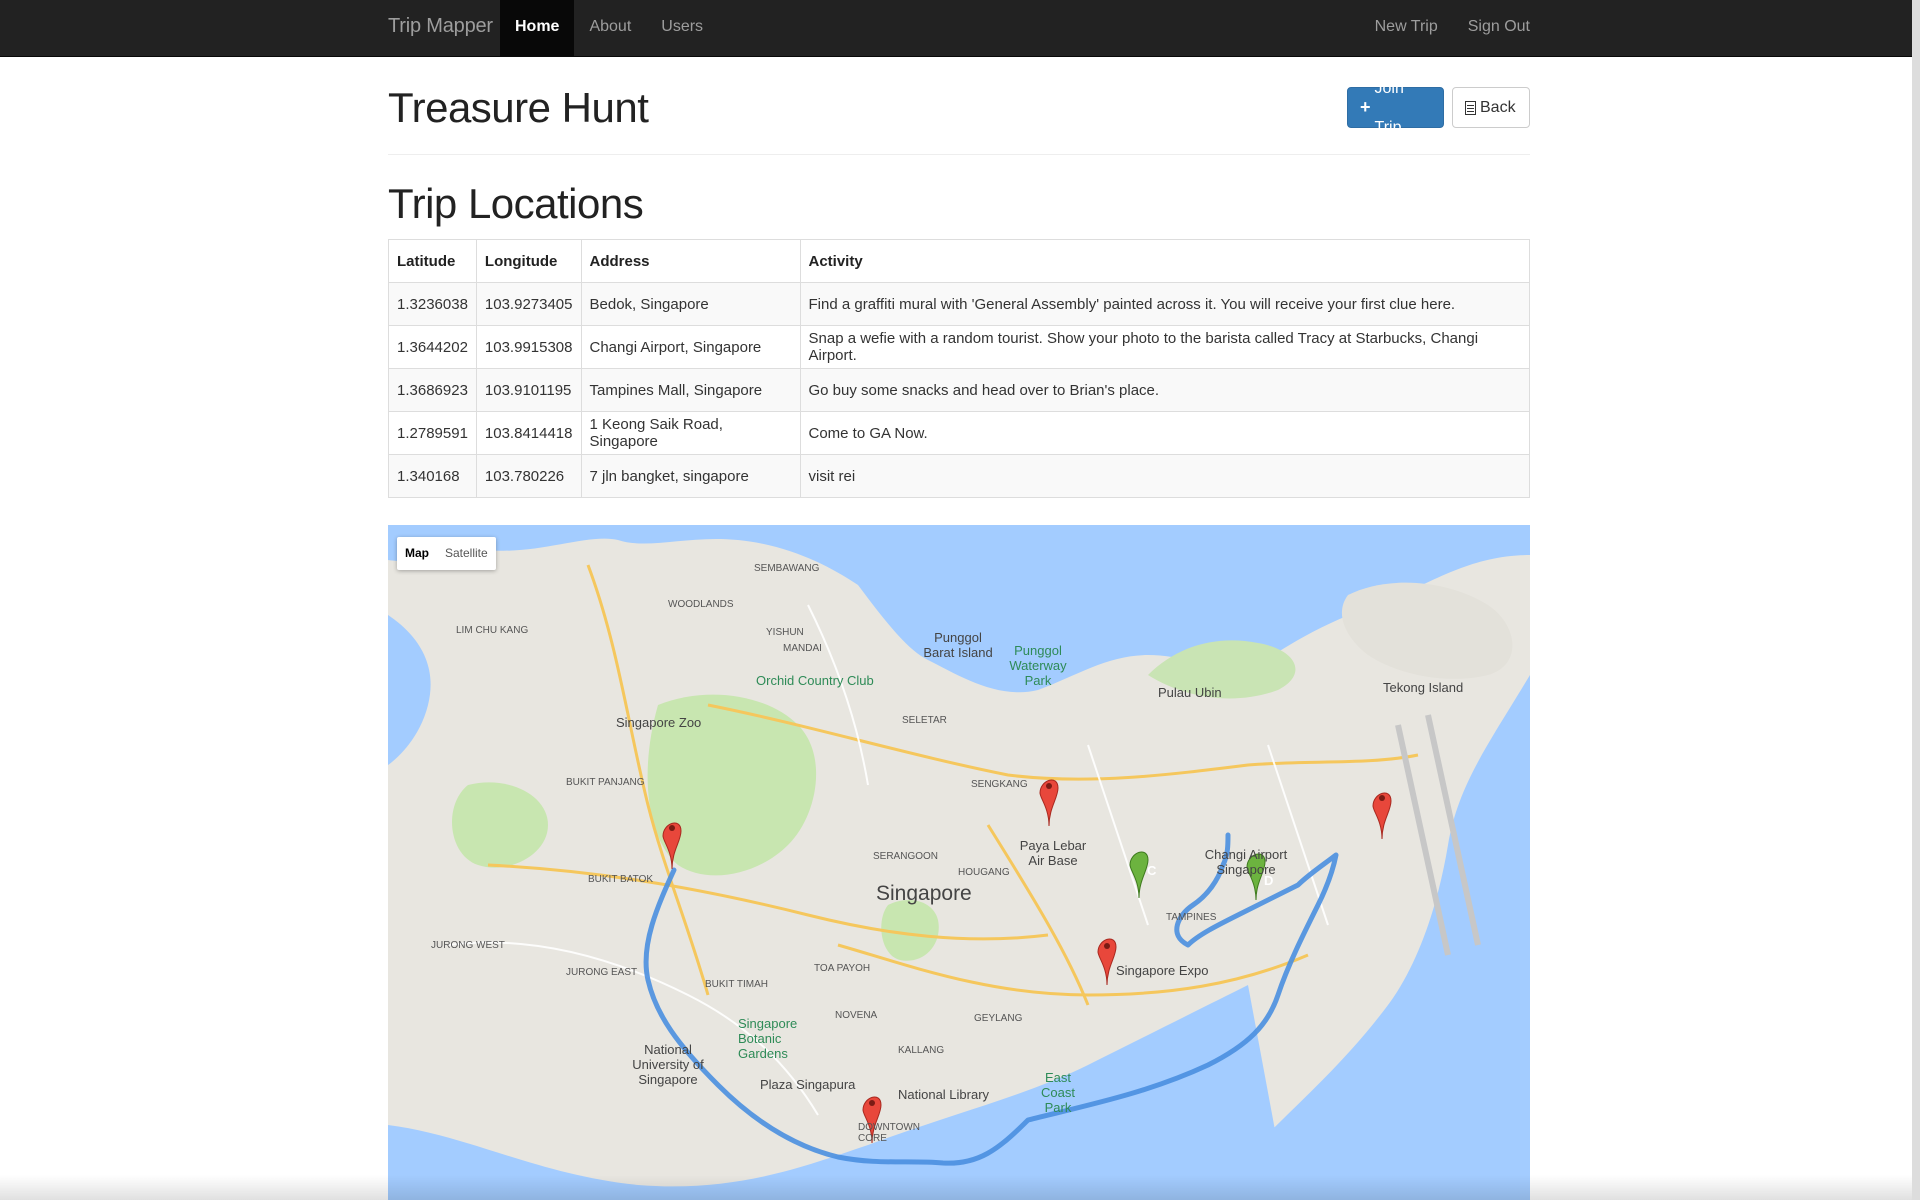 The height and width of the screenshot is (1200, 1920). I want to click on join-trip-button: + Join Trip, so click(1395, 108).